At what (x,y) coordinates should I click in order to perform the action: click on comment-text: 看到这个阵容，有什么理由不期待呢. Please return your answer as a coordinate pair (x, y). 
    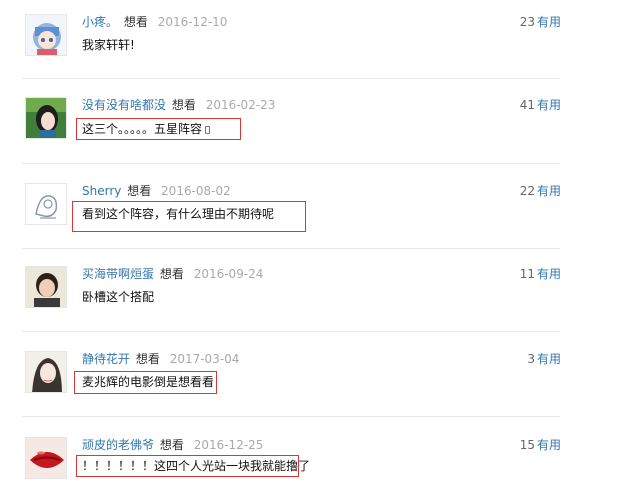
    Looking at the image, I should click on (178, 214).